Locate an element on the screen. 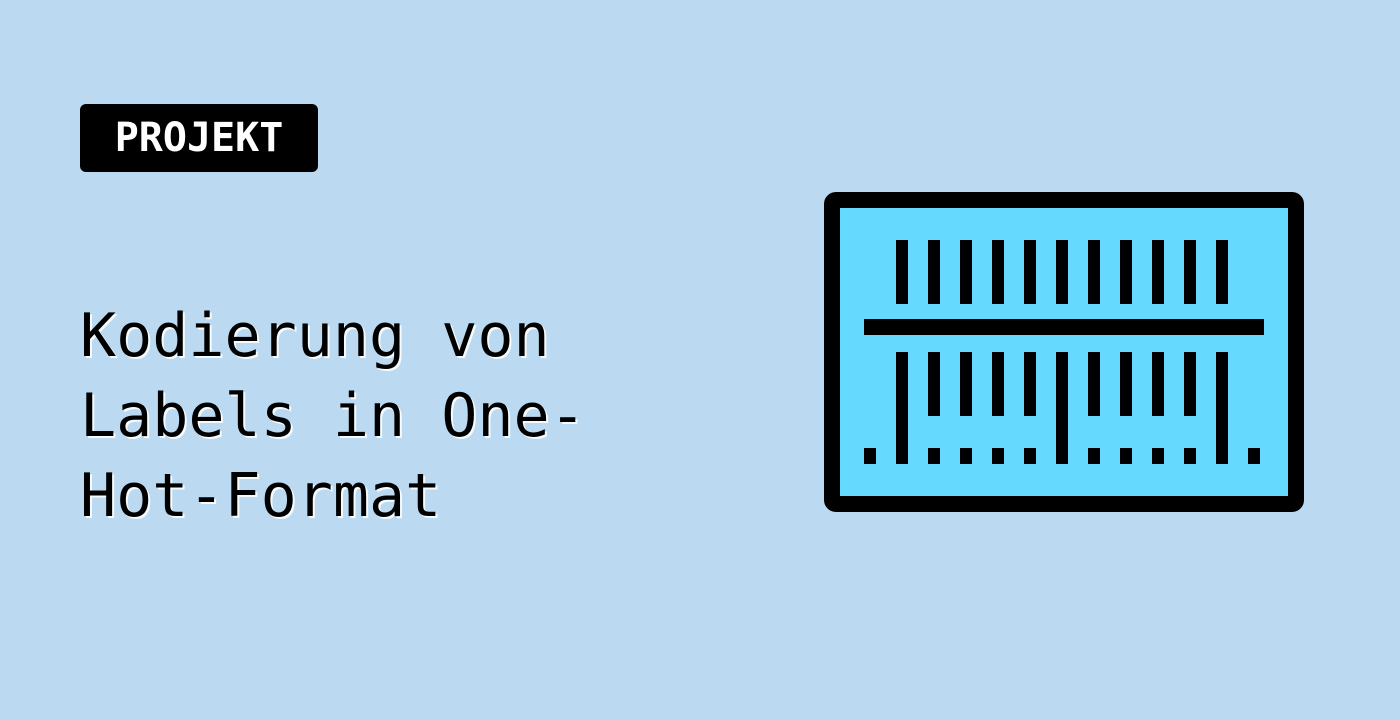  title-line-1: Kodierung von is located at coordinates (315, 336).